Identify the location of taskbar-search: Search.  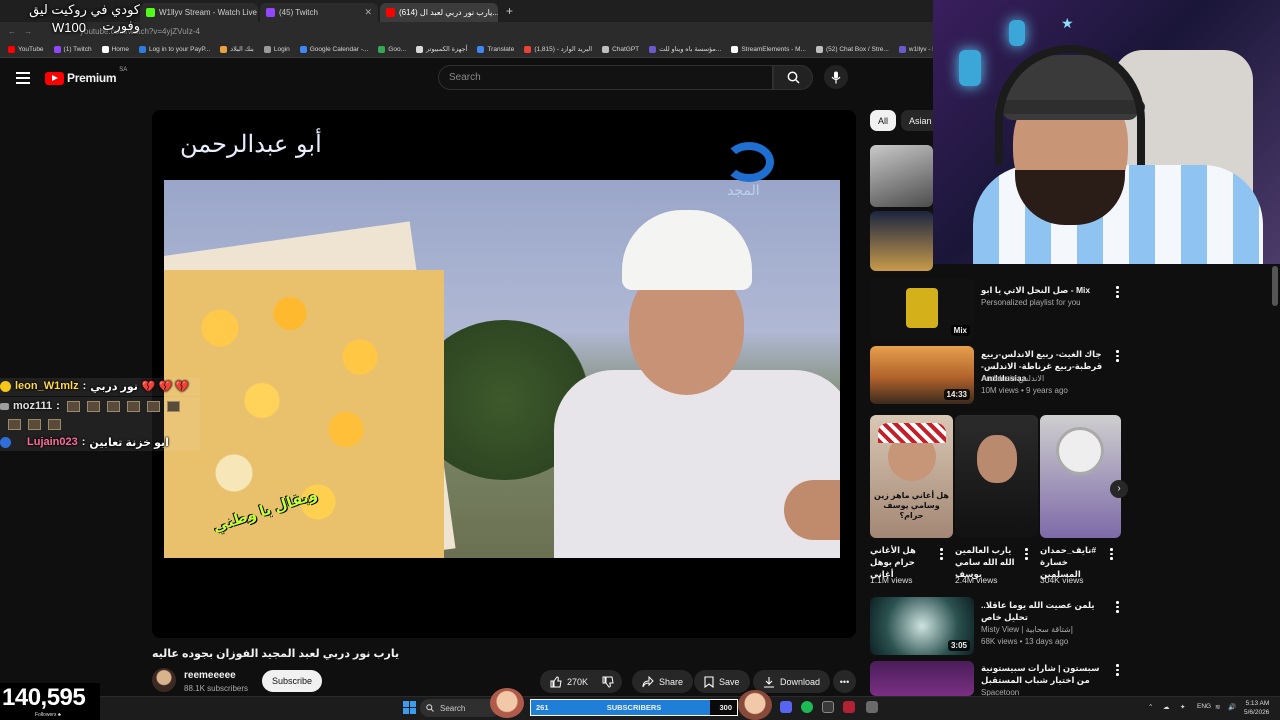
(460, 708).